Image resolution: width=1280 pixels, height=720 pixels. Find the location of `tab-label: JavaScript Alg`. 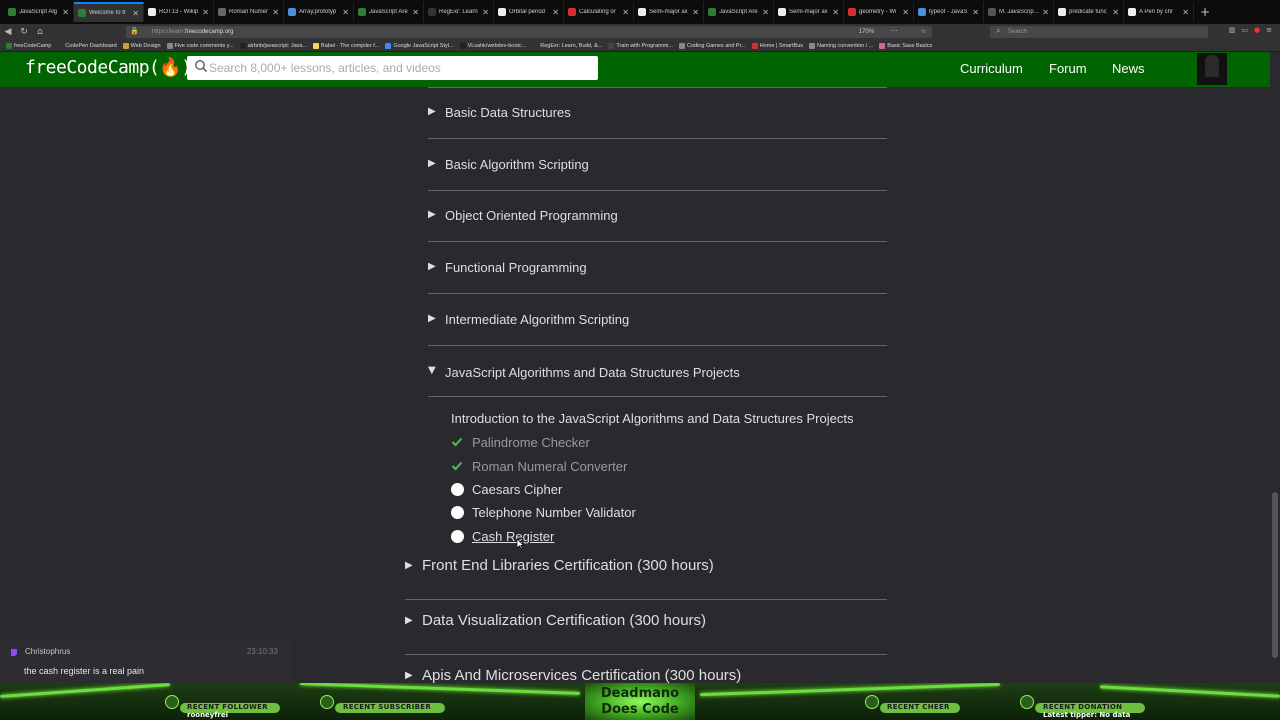

tab-label: JavaScript Alg is located at coordinates (38, 12).